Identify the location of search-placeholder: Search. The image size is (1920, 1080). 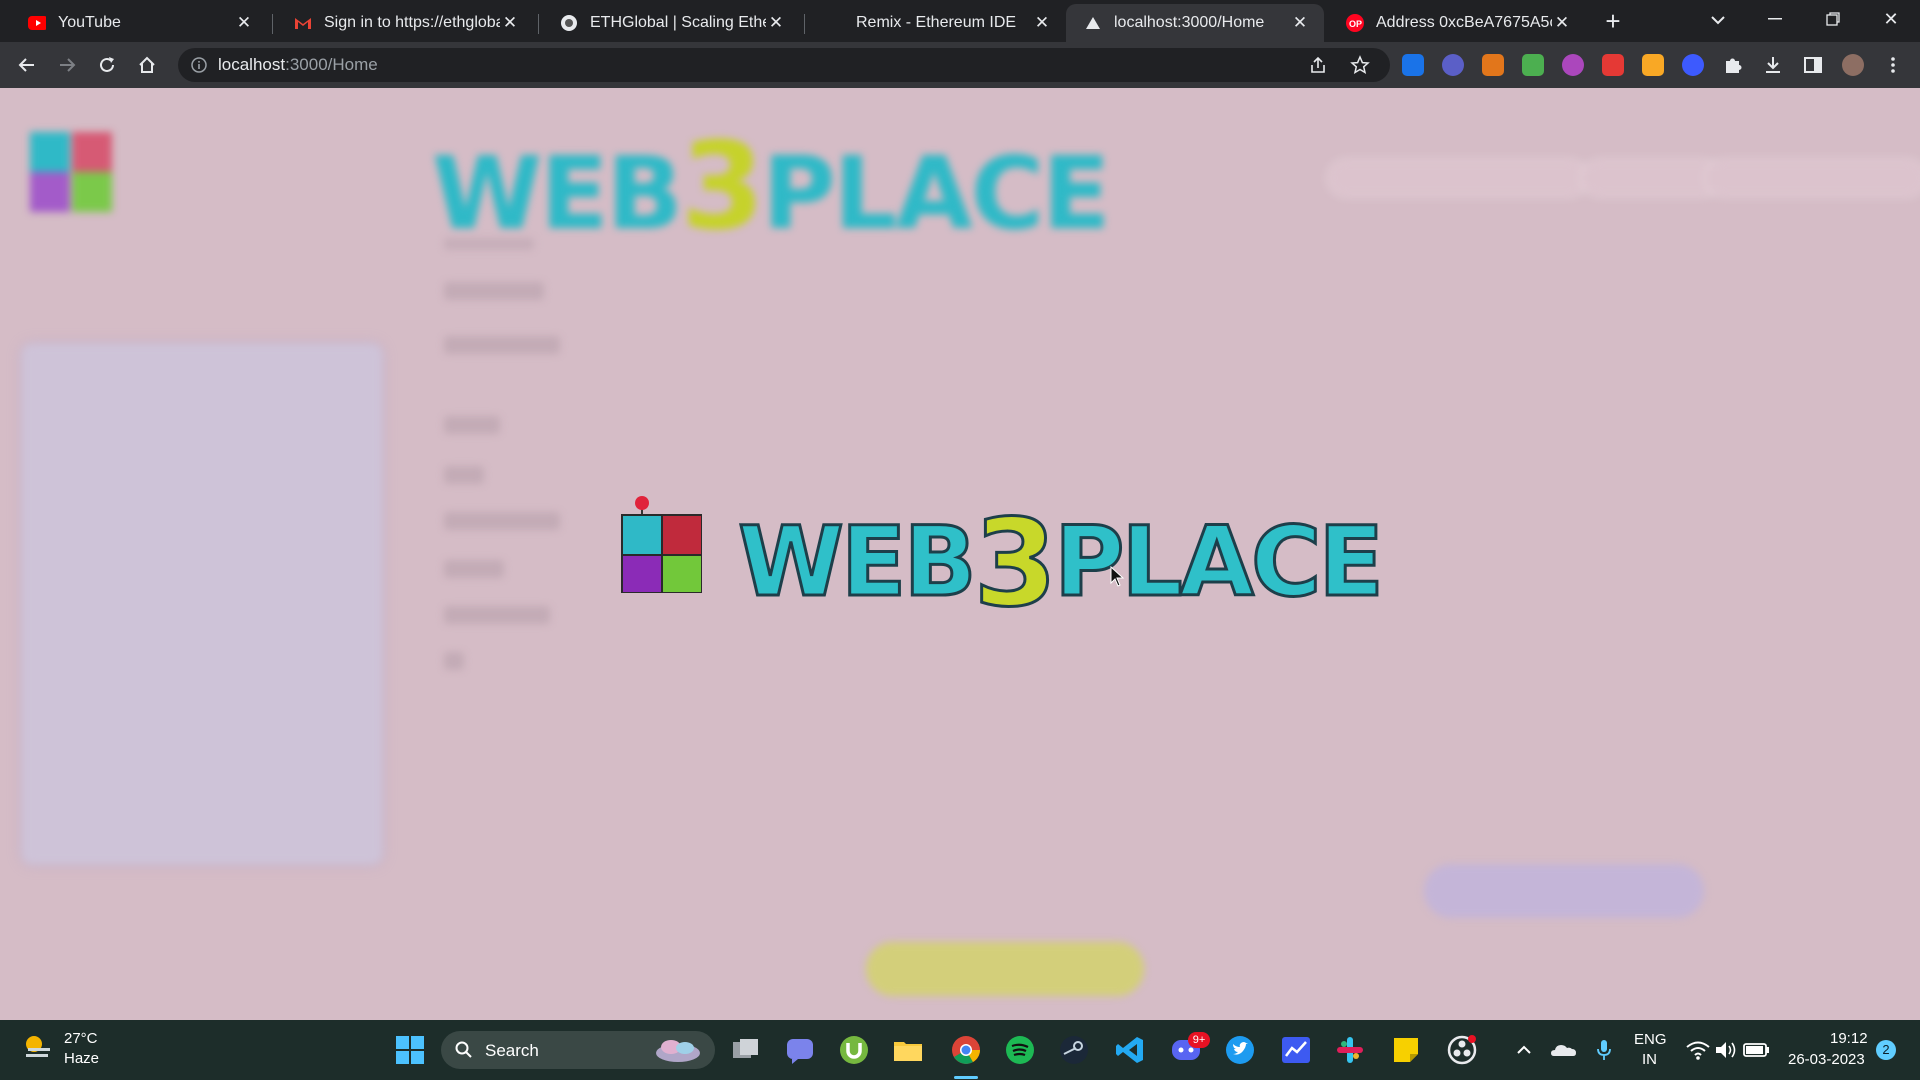
(512, 1050).